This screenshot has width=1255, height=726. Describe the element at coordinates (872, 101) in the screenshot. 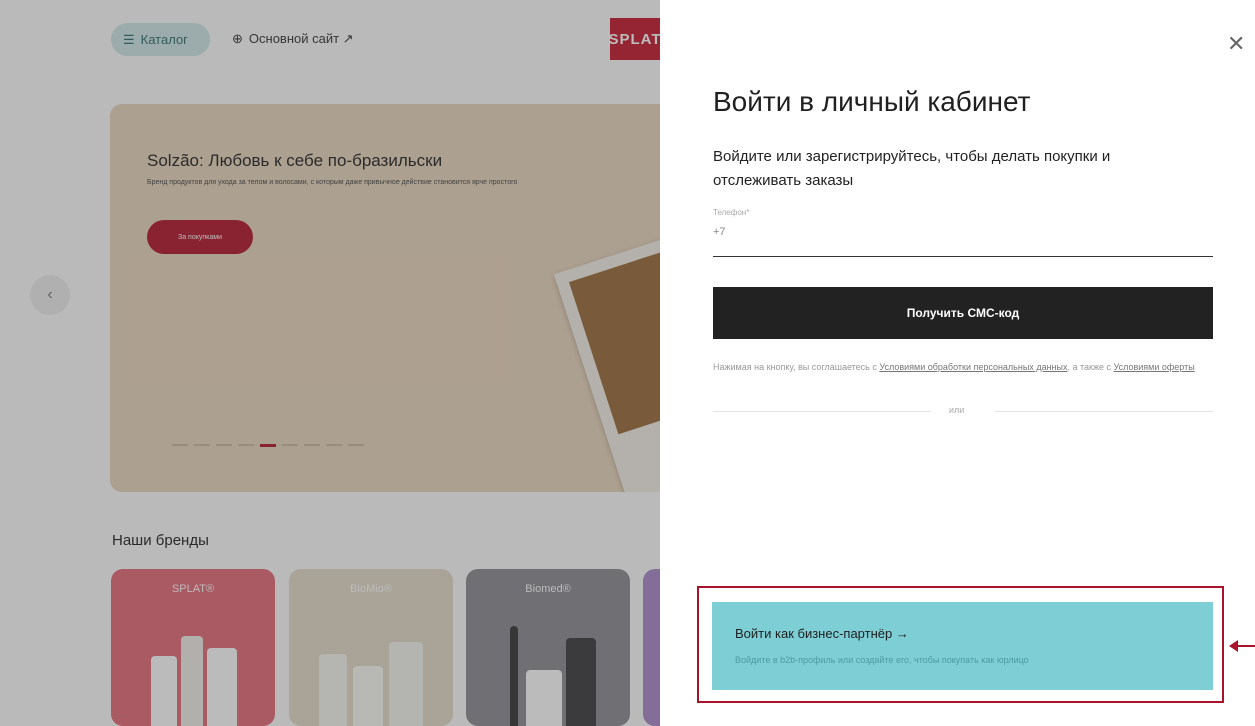

I see `login-title: Войти в личный кабинет` at that location.